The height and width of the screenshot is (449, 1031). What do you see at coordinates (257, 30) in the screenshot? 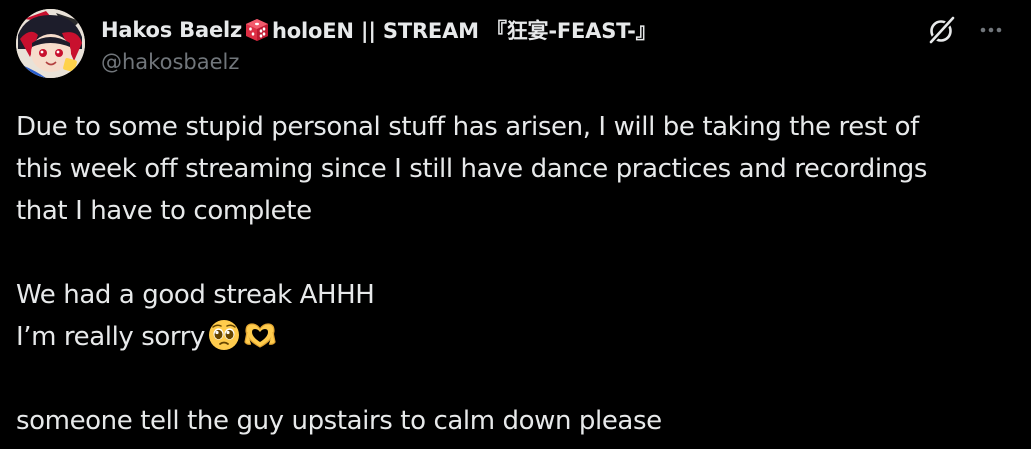
I see `game-die-icon` at bounding box center [257, 30].